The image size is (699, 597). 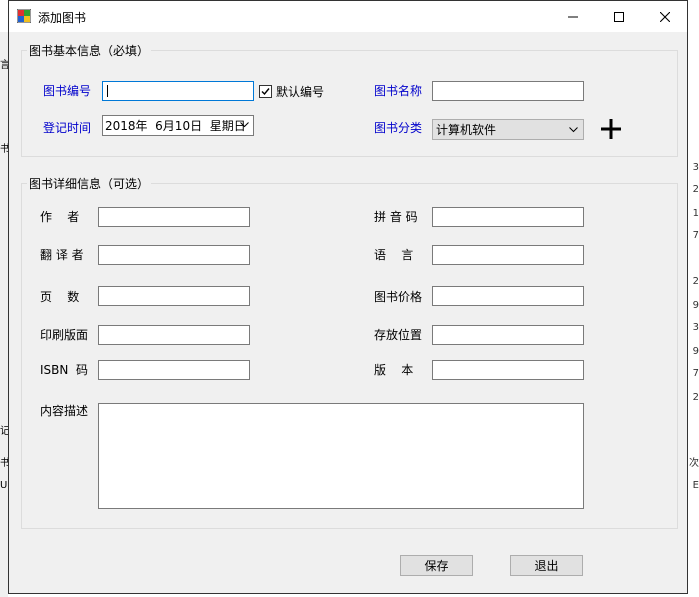 I want to click on bg-right-digit: 次, so click(x=694, y=463).